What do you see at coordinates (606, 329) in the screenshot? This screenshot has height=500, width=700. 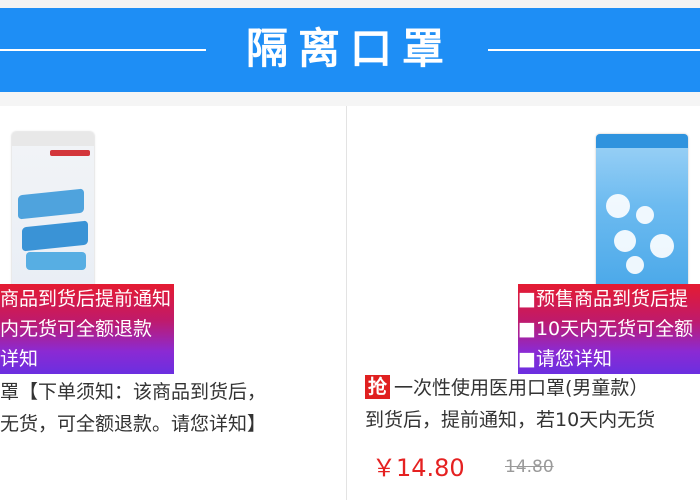 I see `promo-line: ■10天内无货可全额` at bounding box center [606, 329].